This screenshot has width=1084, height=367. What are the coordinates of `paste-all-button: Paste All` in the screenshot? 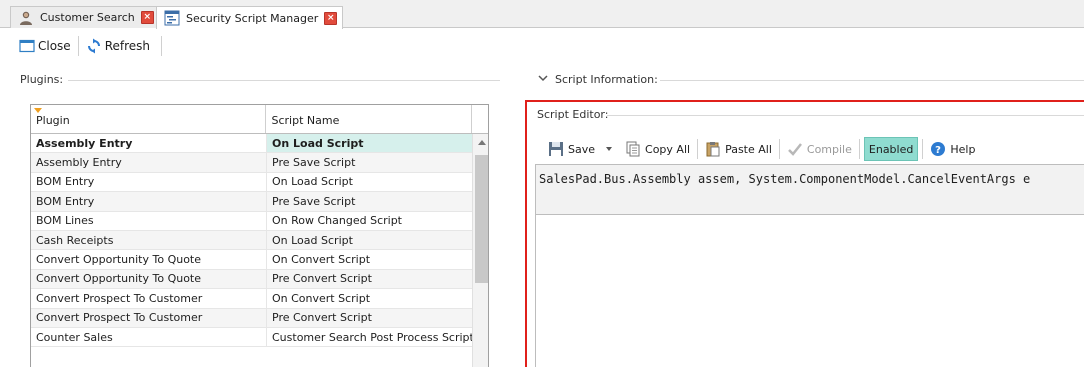 It's located at (738, 149).